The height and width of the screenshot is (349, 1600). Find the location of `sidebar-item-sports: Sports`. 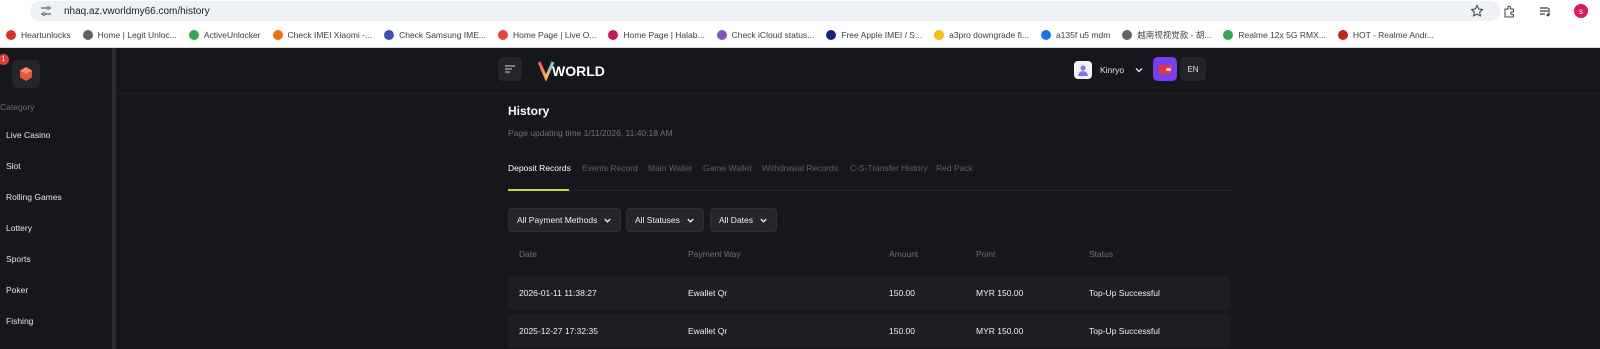

sidebar-item-sports: Sports is located at coordinates (18, 259).